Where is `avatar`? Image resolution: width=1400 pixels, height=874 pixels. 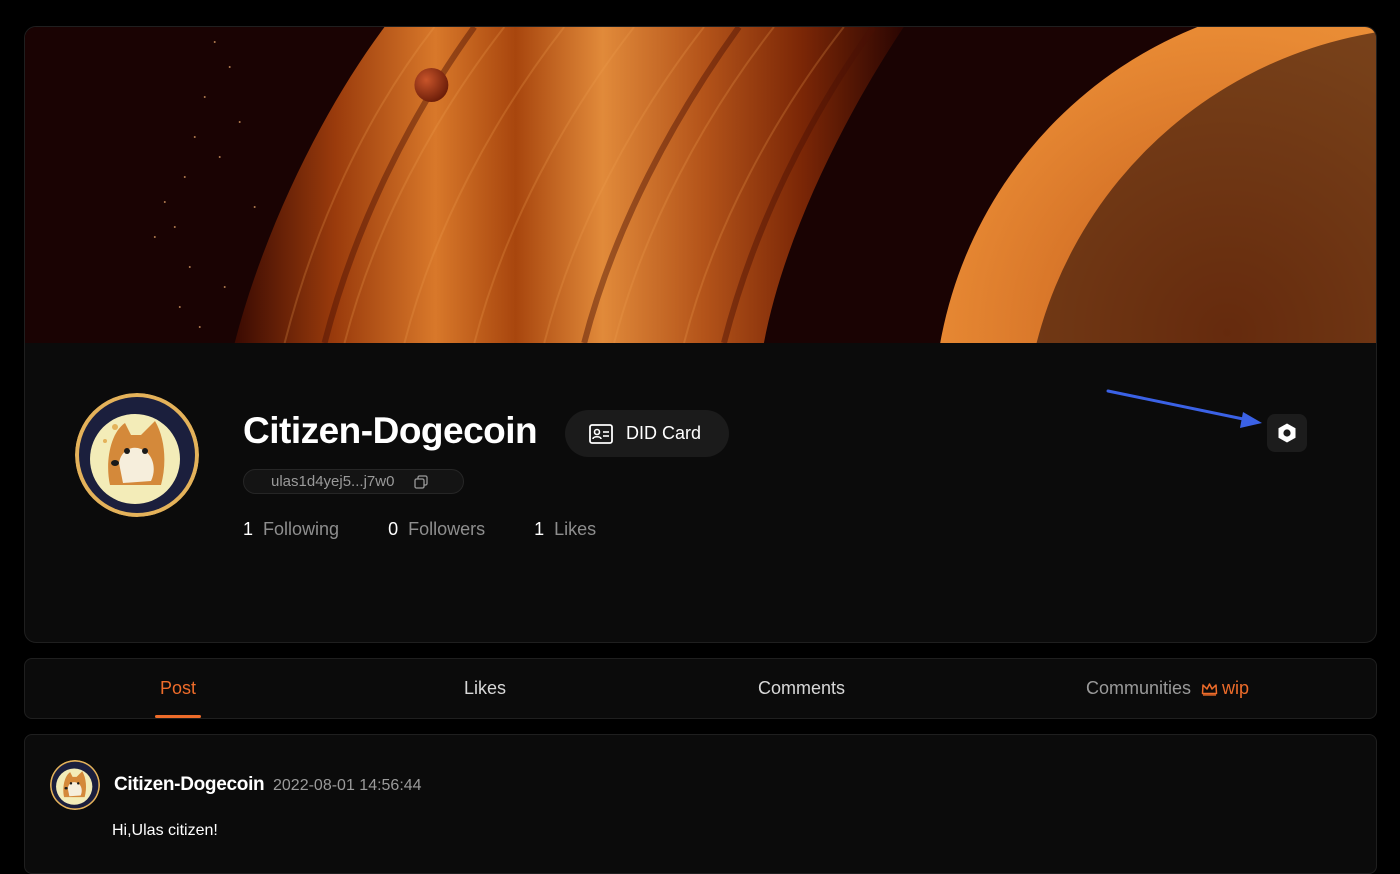
avatar is located at coordinates (137, 455).